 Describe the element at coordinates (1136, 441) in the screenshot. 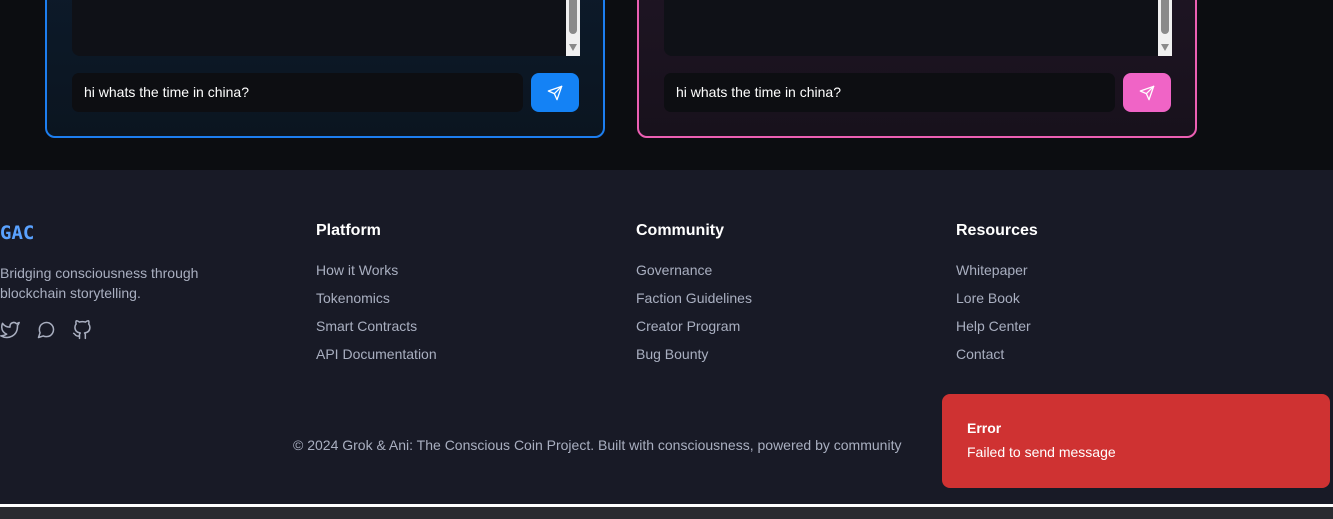

I see `error-toast: Error Failed to send message` at that location.